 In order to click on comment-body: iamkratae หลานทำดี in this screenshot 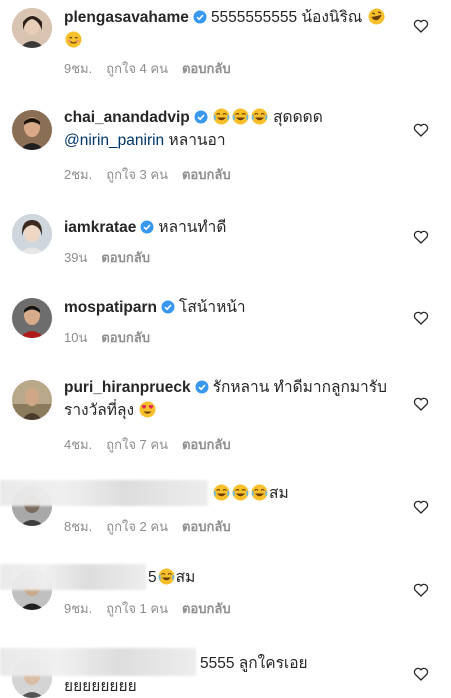, I will do `click(233, 227)`.